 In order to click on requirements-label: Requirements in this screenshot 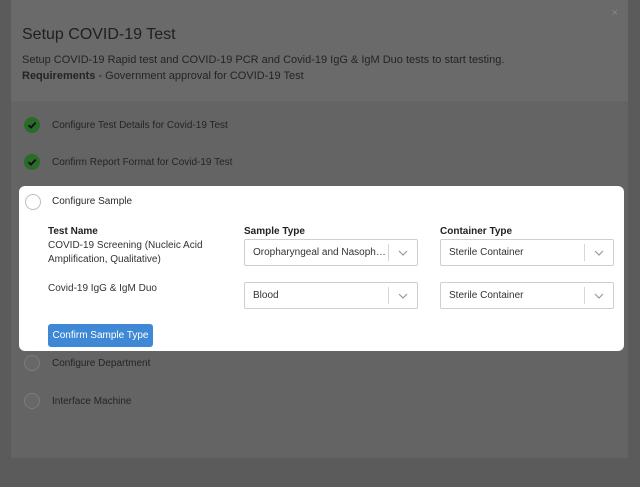, I will do `click(59, 76)`.